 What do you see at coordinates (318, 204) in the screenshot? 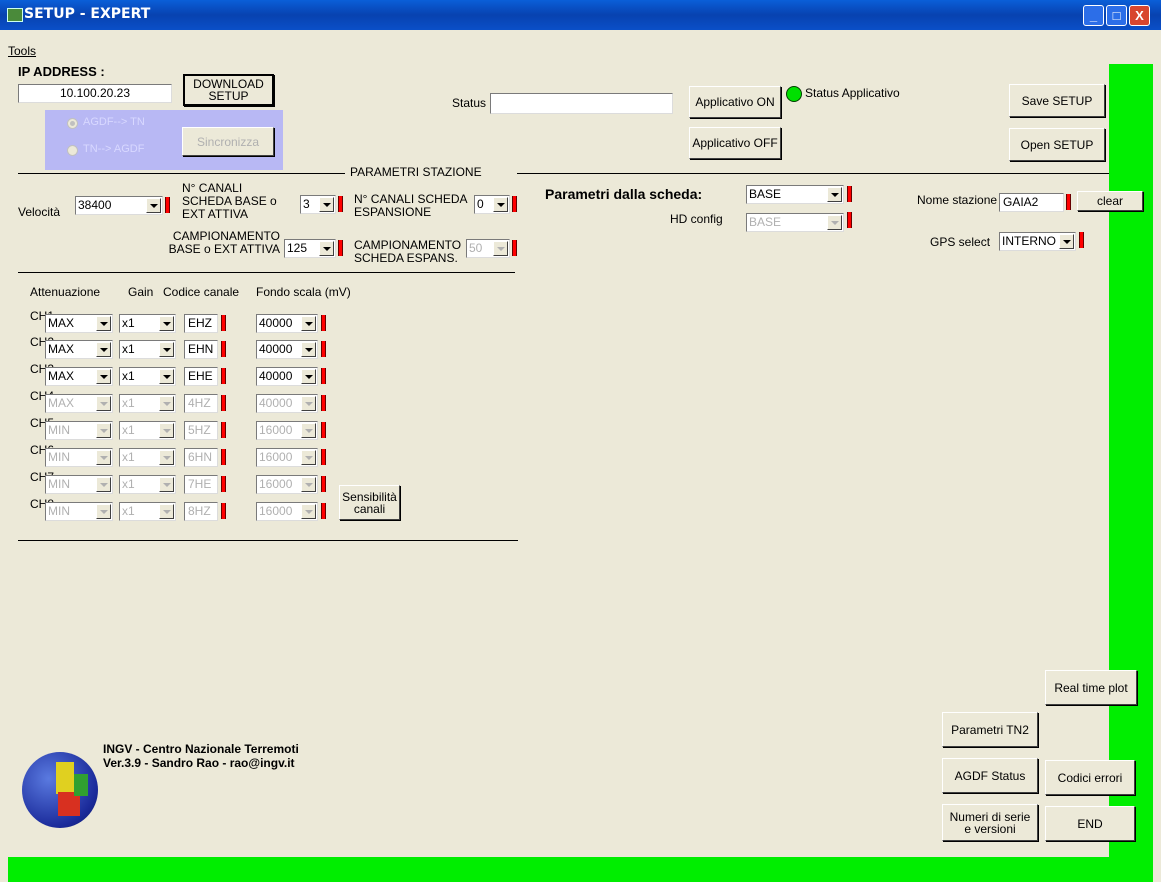
I see `canali-base-select: 3` at bounding box center [318, 204].